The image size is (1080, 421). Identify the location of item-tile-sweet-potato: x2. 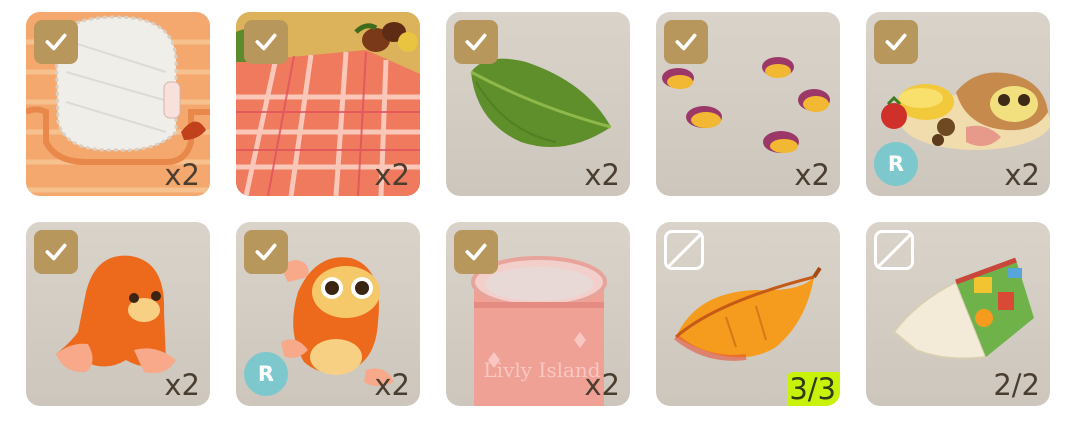
(748, 104).